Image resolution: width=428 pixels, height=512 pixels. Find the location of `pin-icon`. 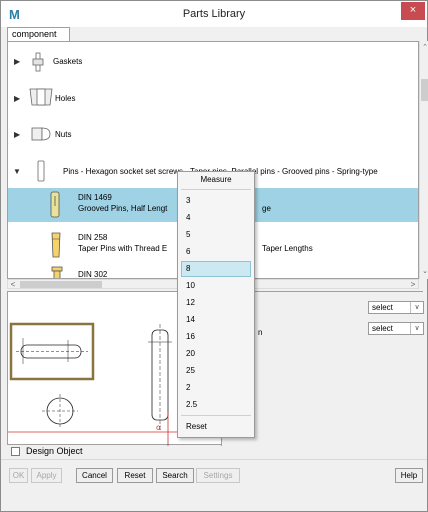

pin-icon is located at coordinates (41, 171).